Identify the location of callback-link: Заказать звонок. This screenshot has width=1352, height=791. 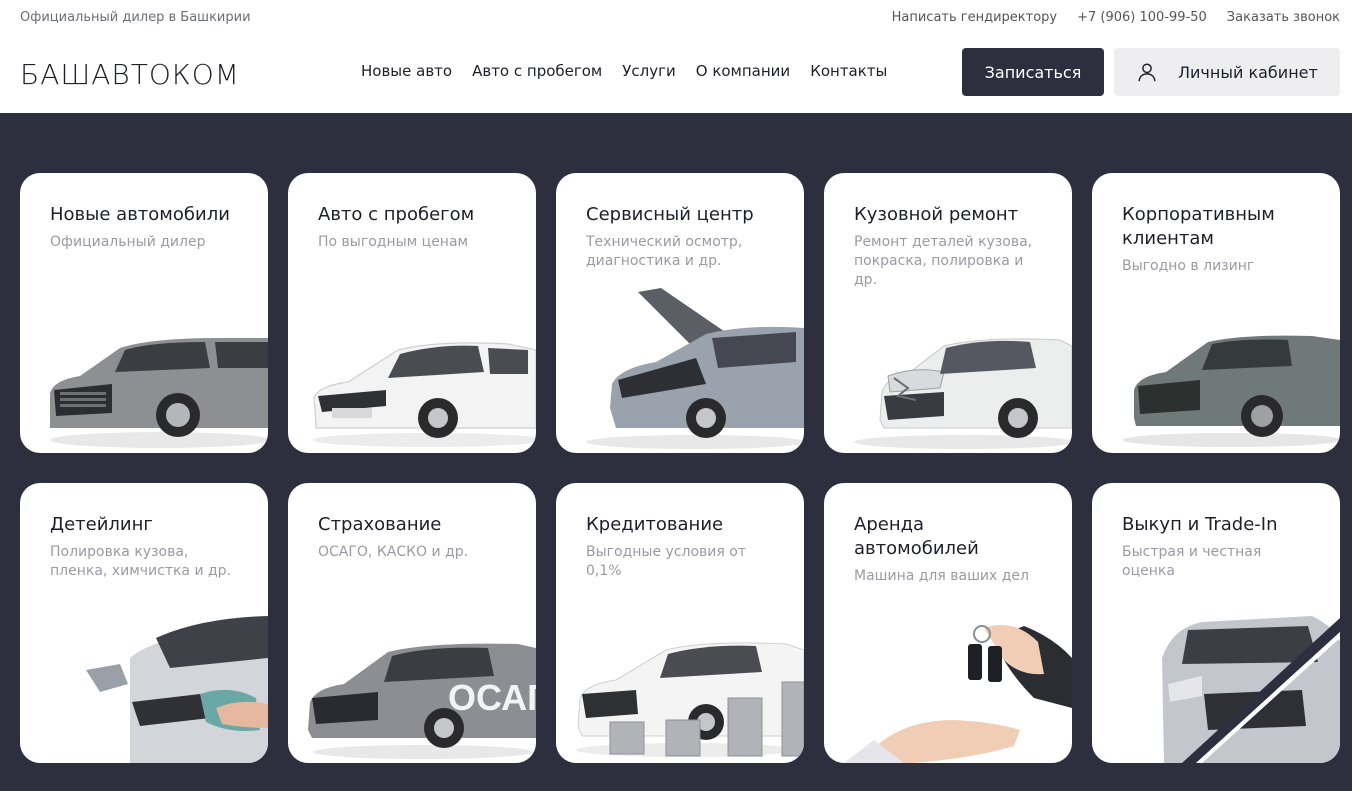
(1283, 17).